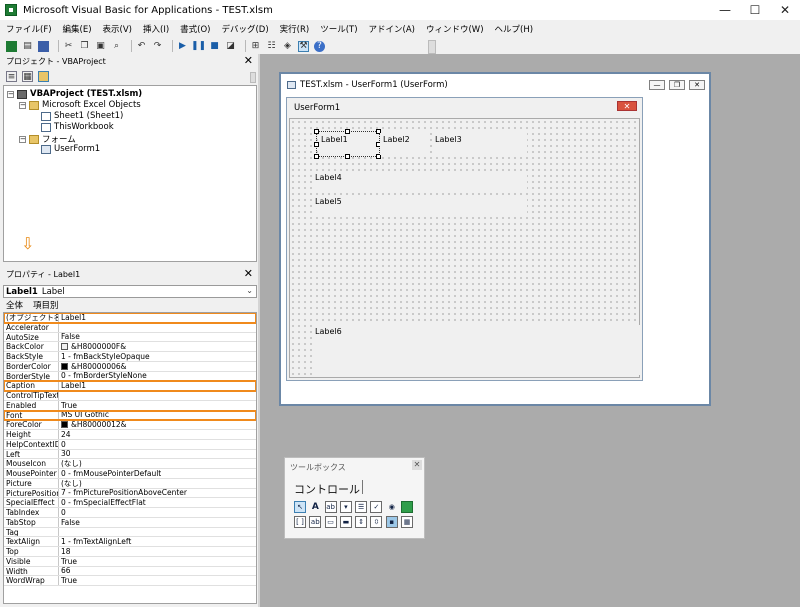 Image resolution: width=800 pixels, height=607 pixels. I want to click on label3-control: Label3, so click(479, 144).